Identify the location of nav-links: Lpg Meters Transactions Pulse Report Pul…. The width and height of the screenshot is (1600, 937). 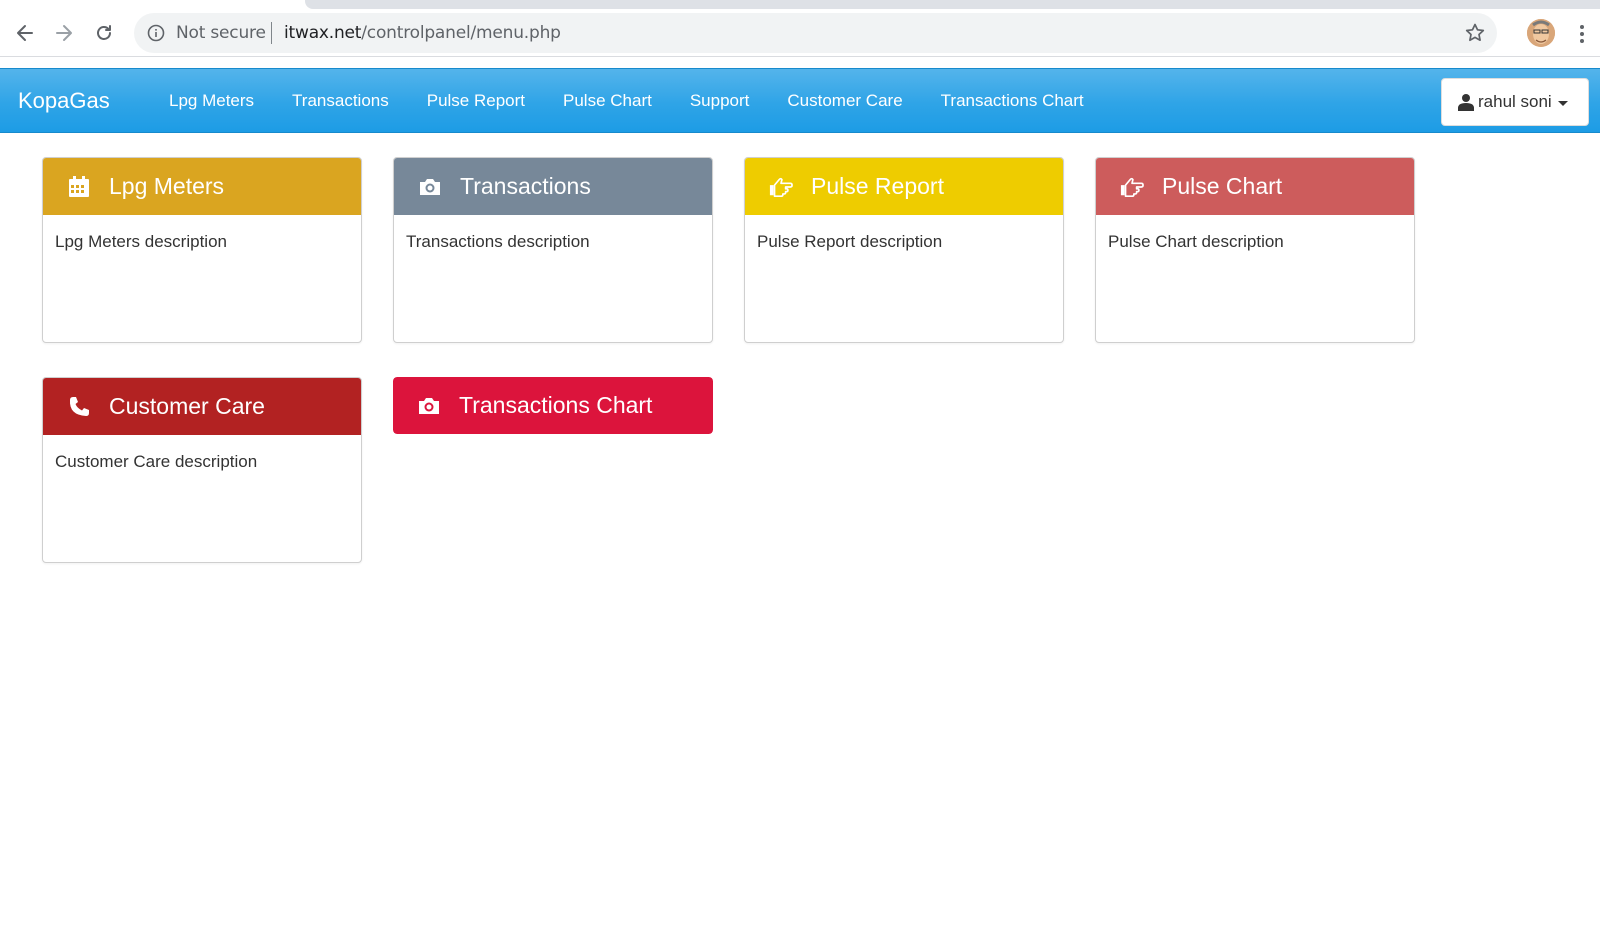
(626, 100).